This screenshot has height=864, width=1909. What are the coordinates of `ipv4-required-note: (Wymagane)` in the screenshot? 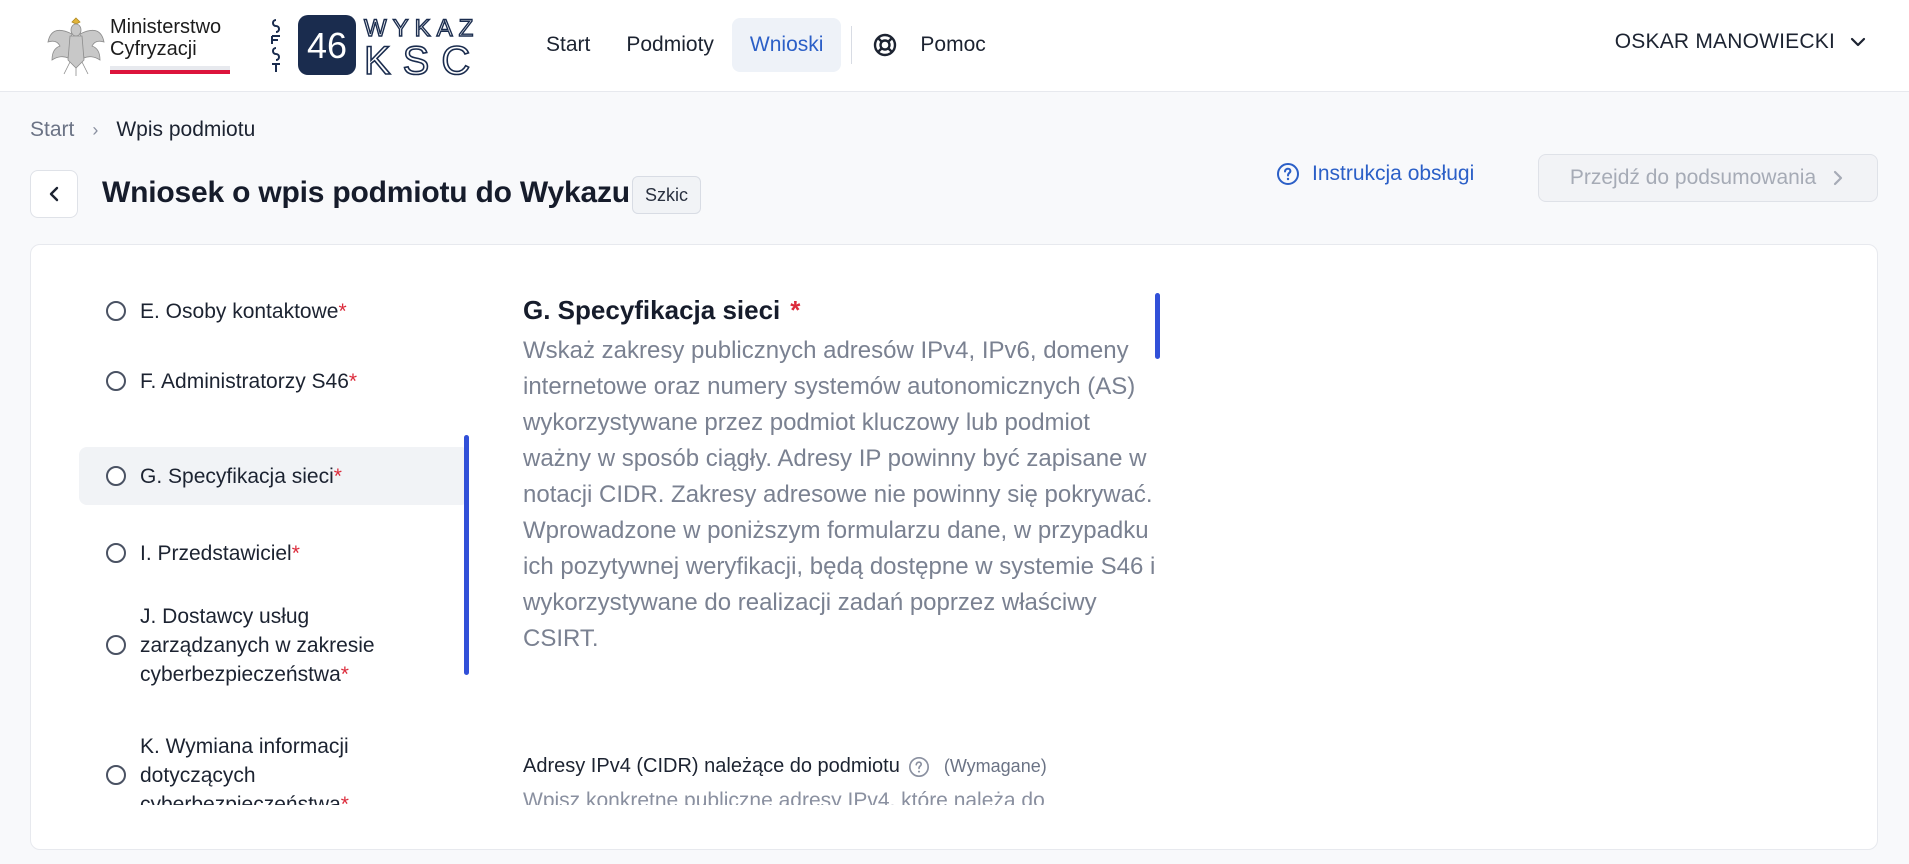 It's located at (995, 766).